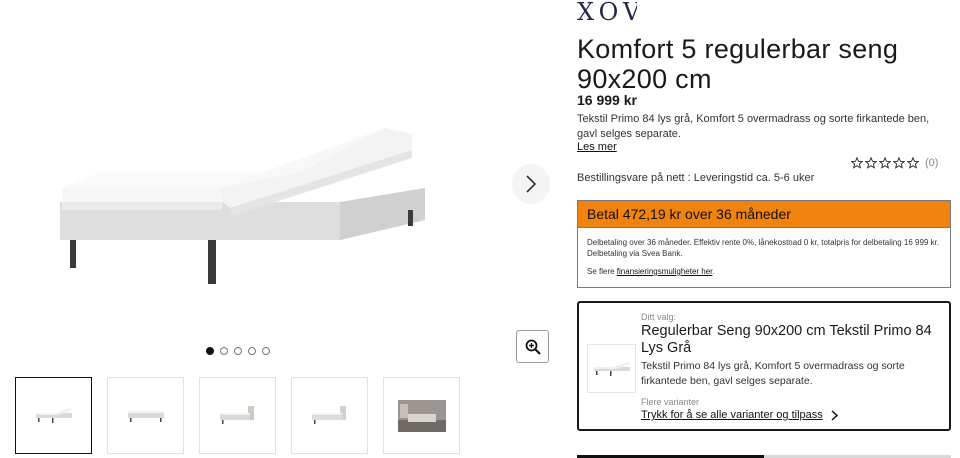 The height and width of the screenshot is (458, 960). Describe the element at coordinates (659, 317) in the screenshot. I see `variant-label: Ditt valg:` at that location.